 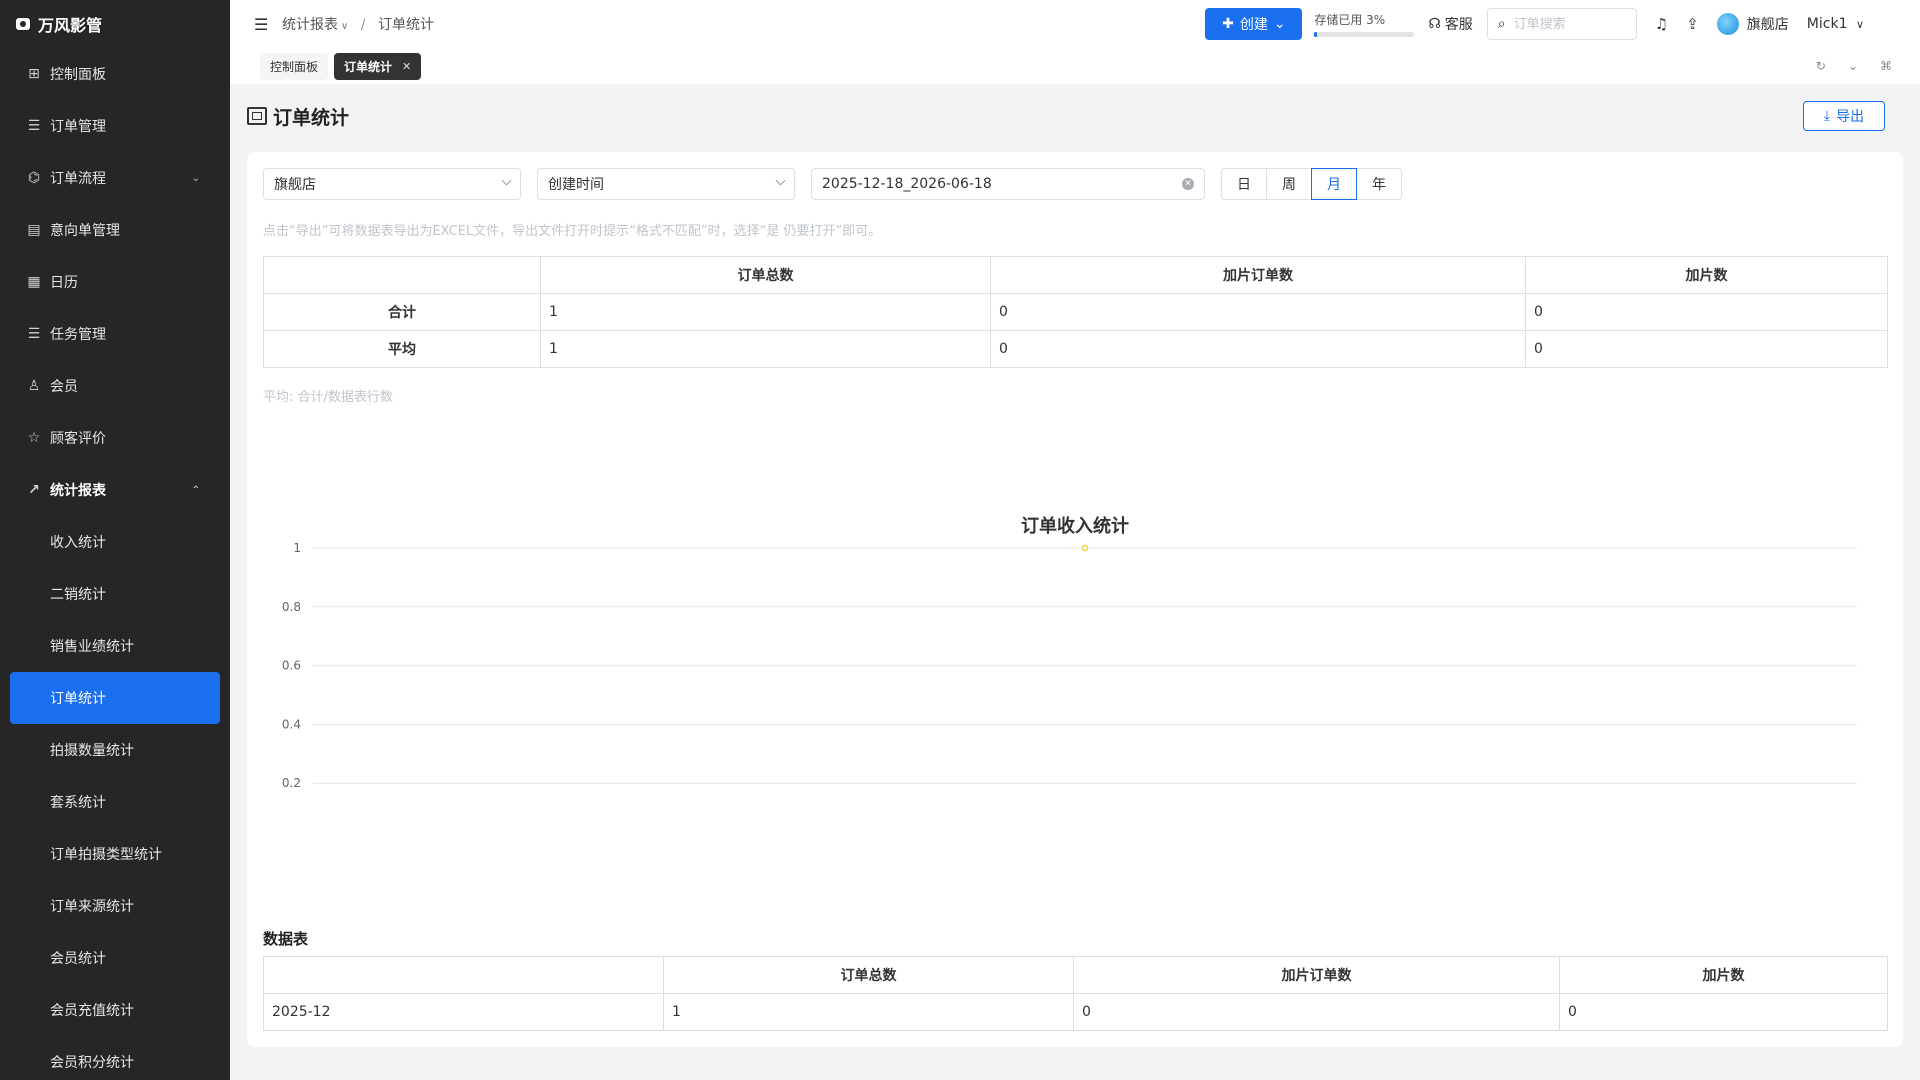 What do you see at coordinates (34, 126) in the screenshot?
I see `list-icon: ☰` at bounding box center [34, 126].